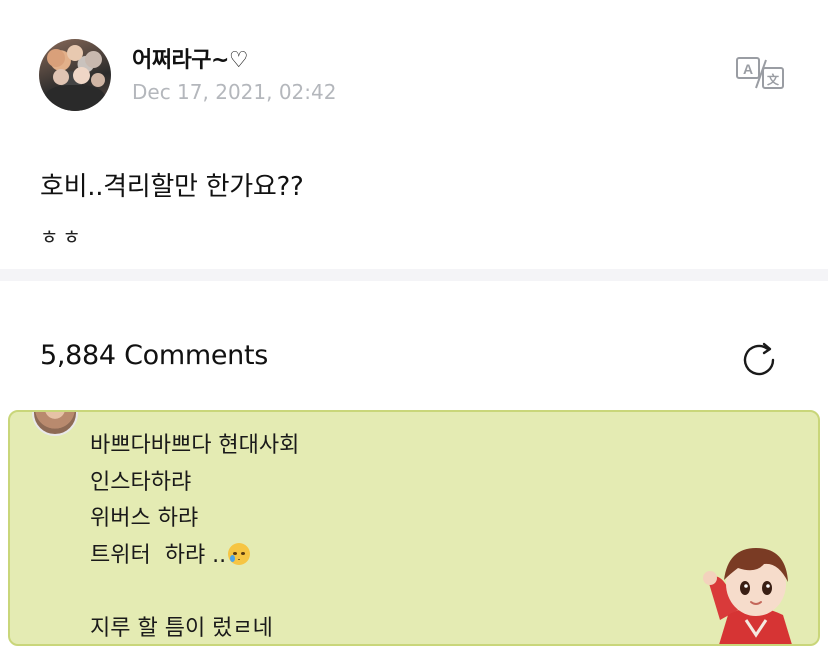 The image size is (828, 651). Describe the element at coordinates (144, 518) in the screenshot. I see `comment-line: 위버스 하랴` at that location.